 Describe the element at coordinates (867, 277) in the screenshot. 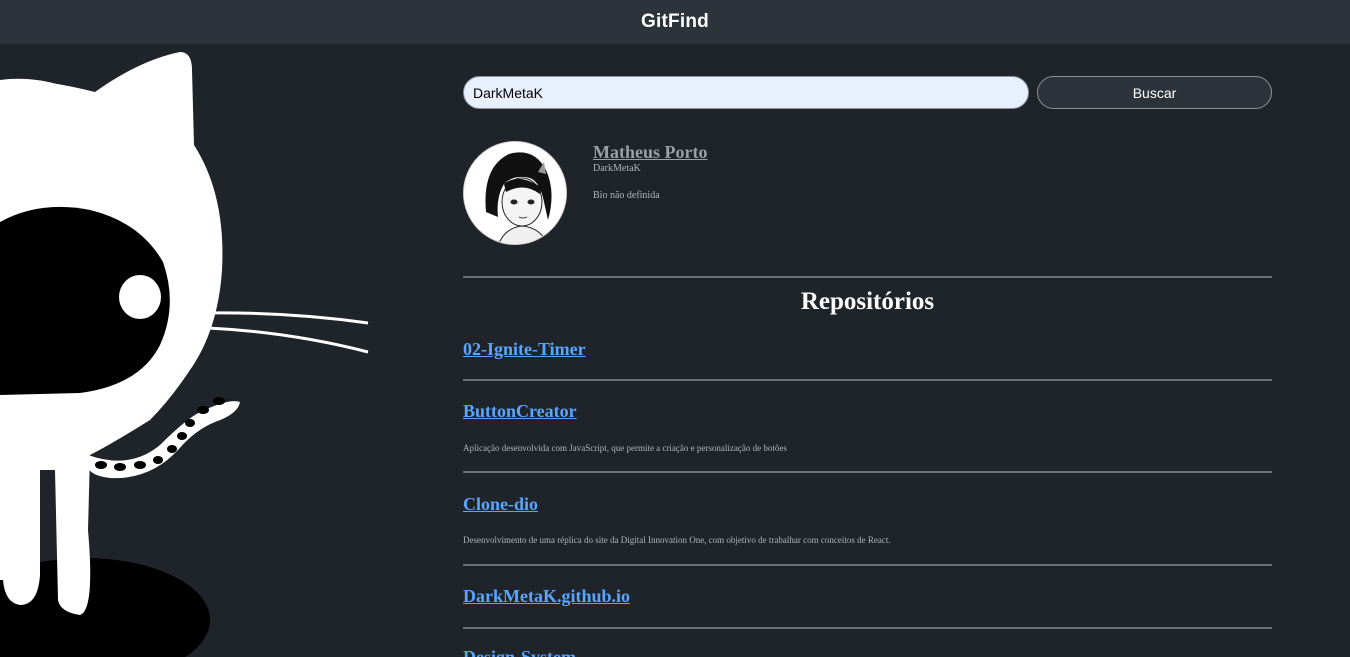

I see `profile-divider` at that location.